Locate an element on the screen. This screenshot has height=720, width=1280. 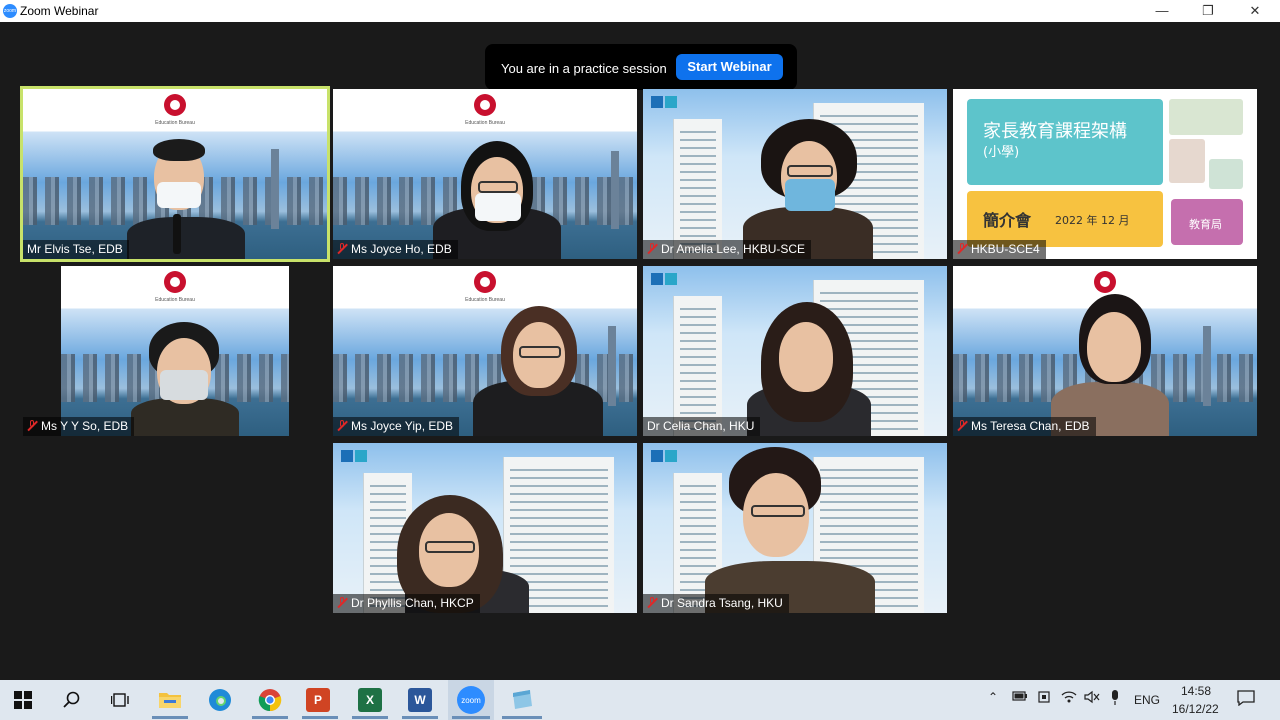
video-tile-9: Dr Phyllis Chan, HKCP is located at coordinates (485, 528).